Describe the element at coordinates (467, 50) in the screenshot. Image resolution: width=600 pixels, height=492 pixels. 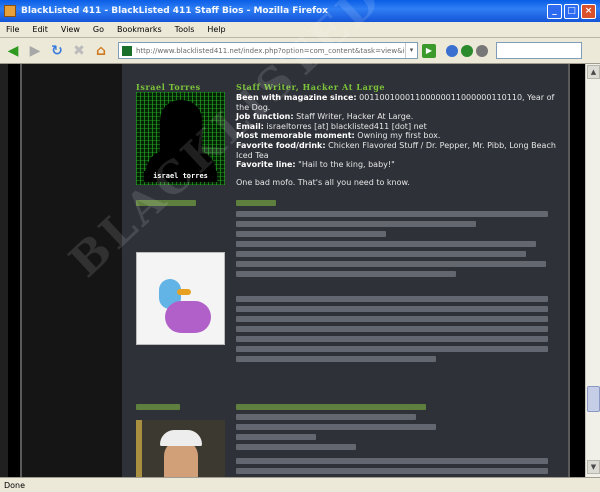
I see `extension-icon` at that location.